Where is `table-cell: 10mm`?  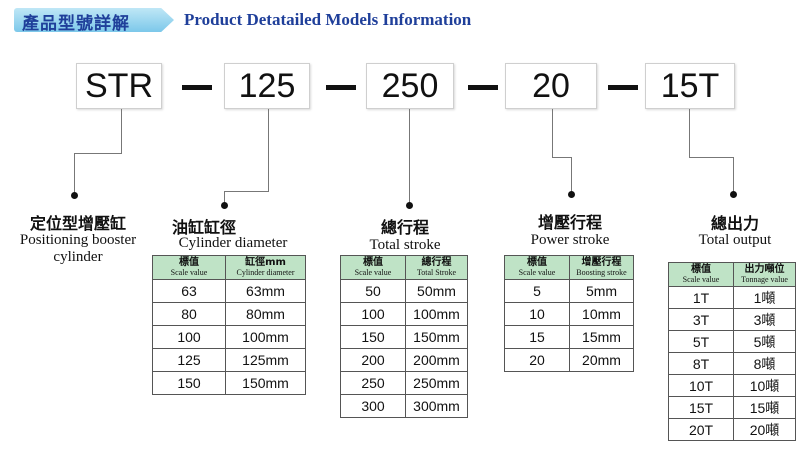 table-cell: 10mm is located at coordinates (601, 314).